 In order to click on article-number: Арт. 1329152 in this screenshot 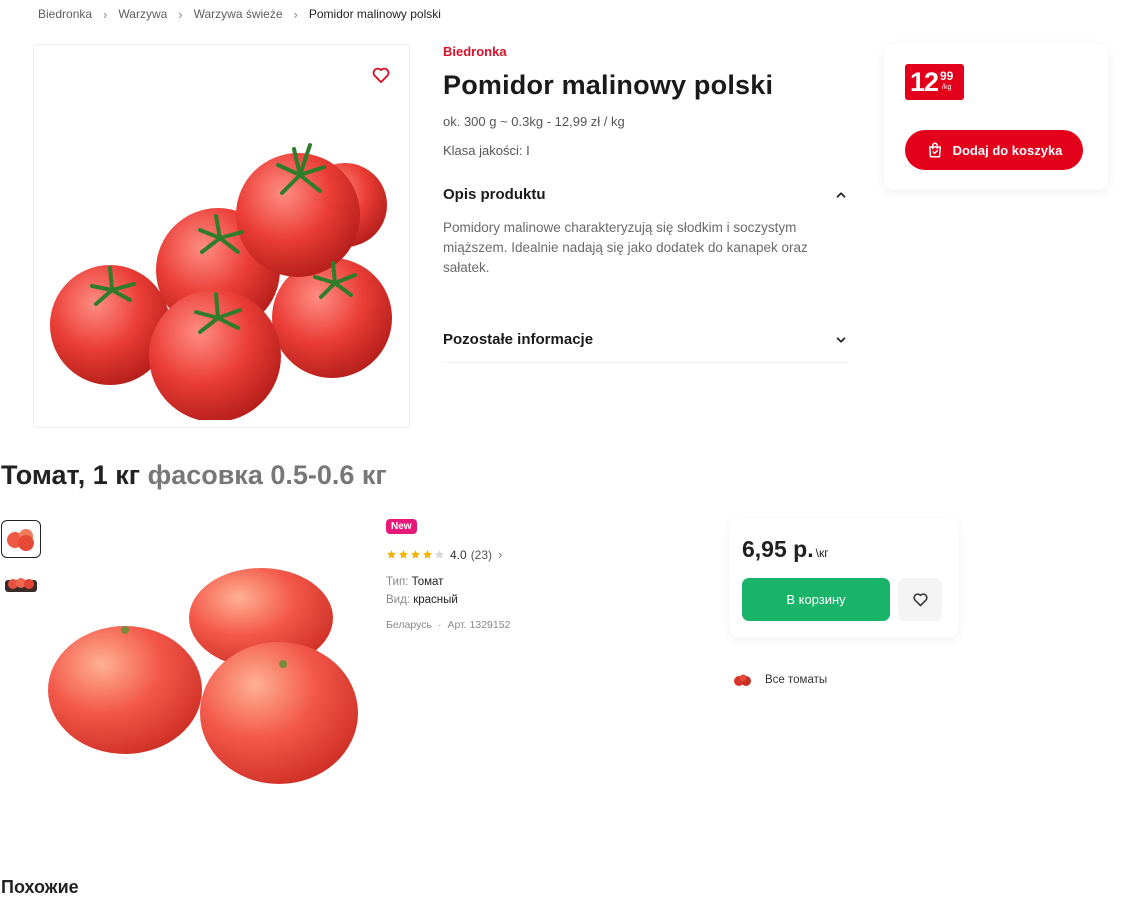, I will do `click(479, 625)`.